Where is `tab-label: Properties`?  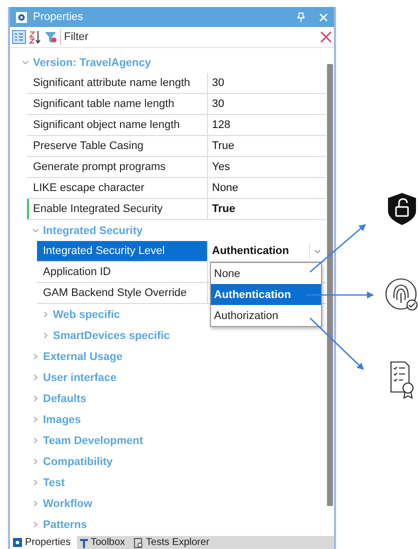 tab-label: Properties is located at coordinates (48, 542).